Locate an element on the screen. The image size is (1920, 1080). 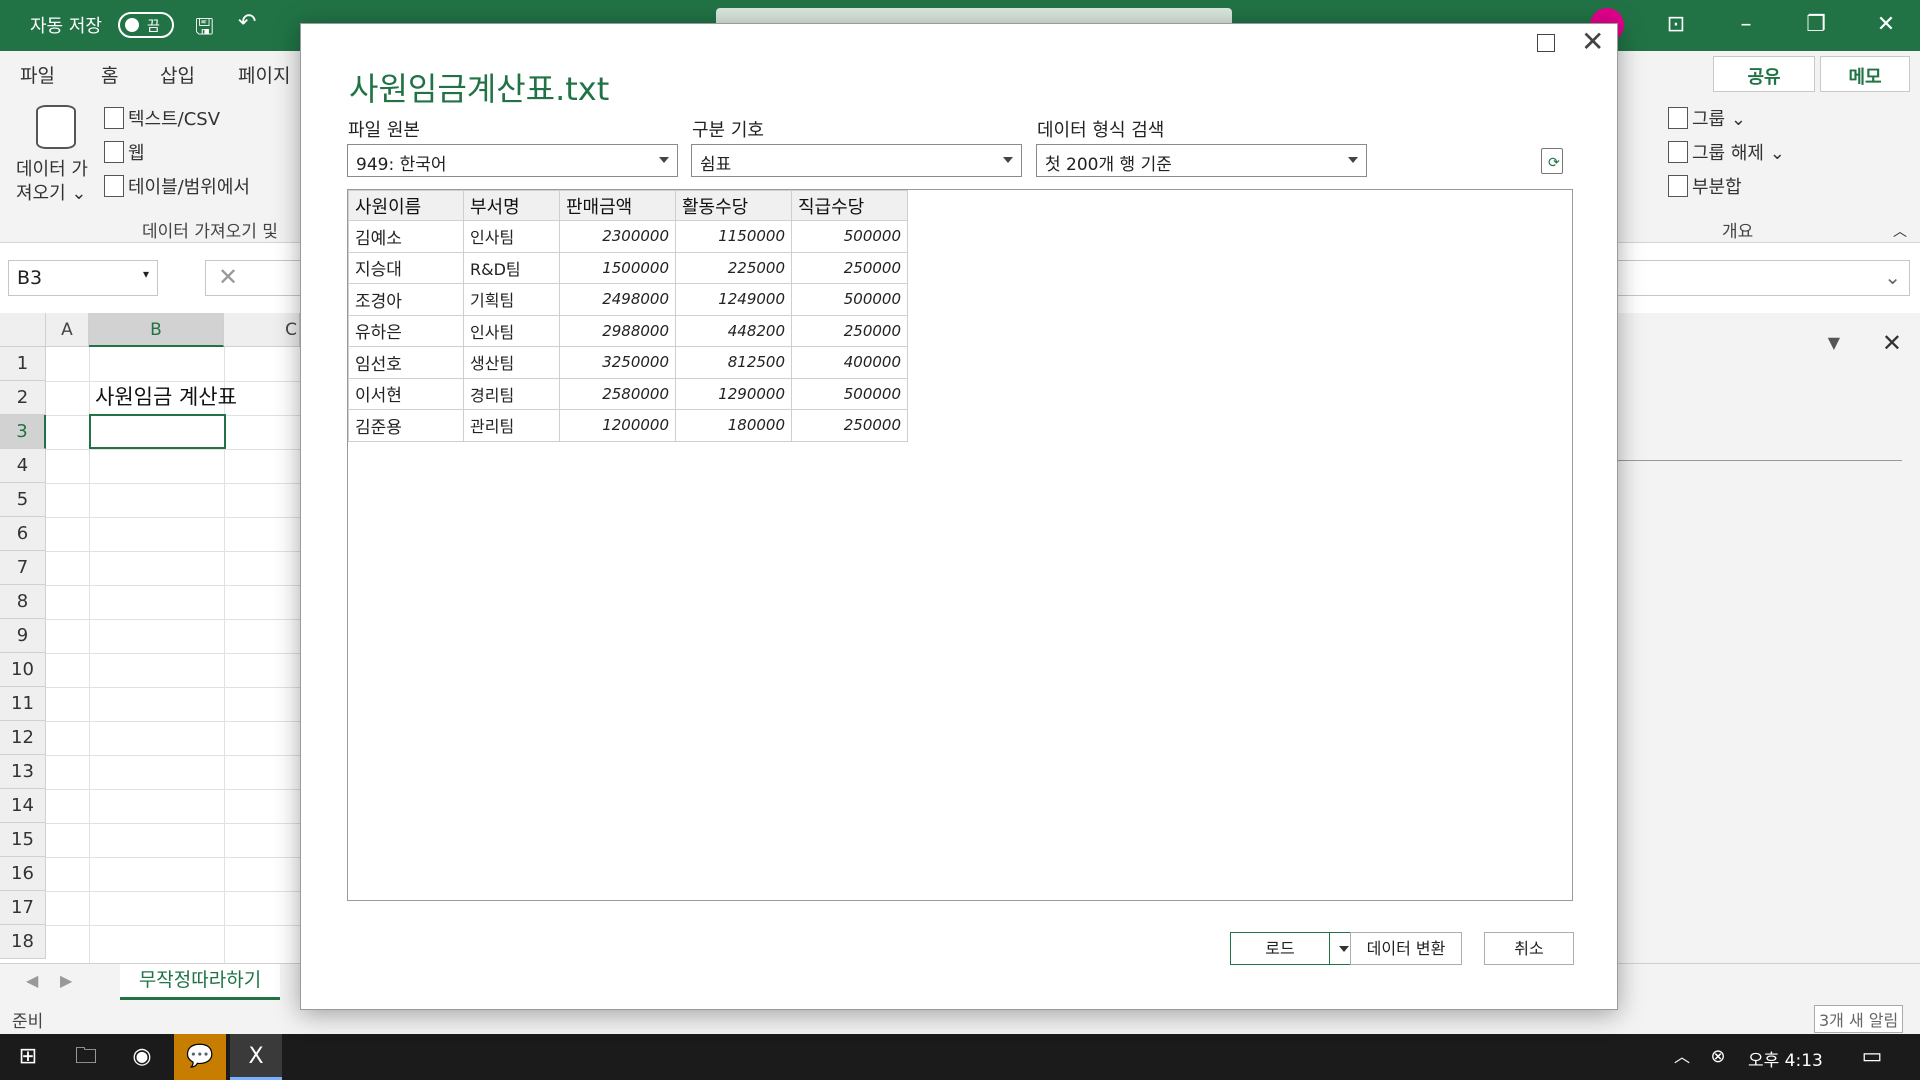
minimize-icon: – is located at coordinates (1746, 25).